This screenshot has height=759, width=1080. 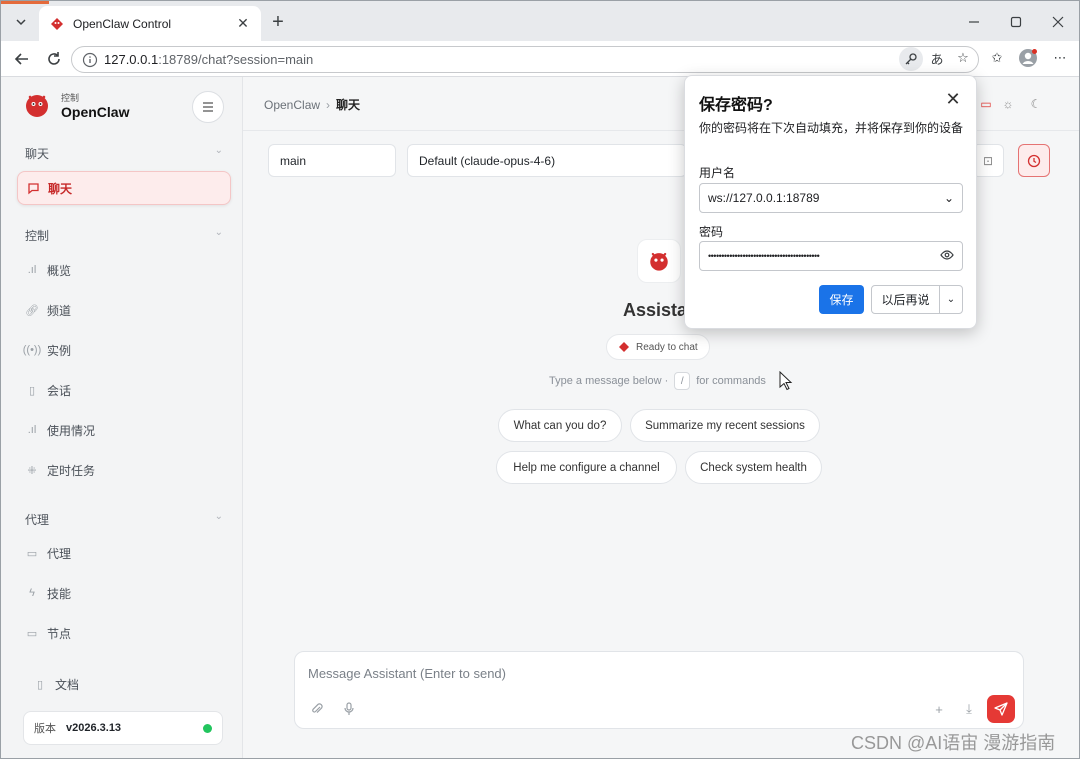 I want to click on section-header-chat: 聊天 ⌄, so click(x=124, y=153).